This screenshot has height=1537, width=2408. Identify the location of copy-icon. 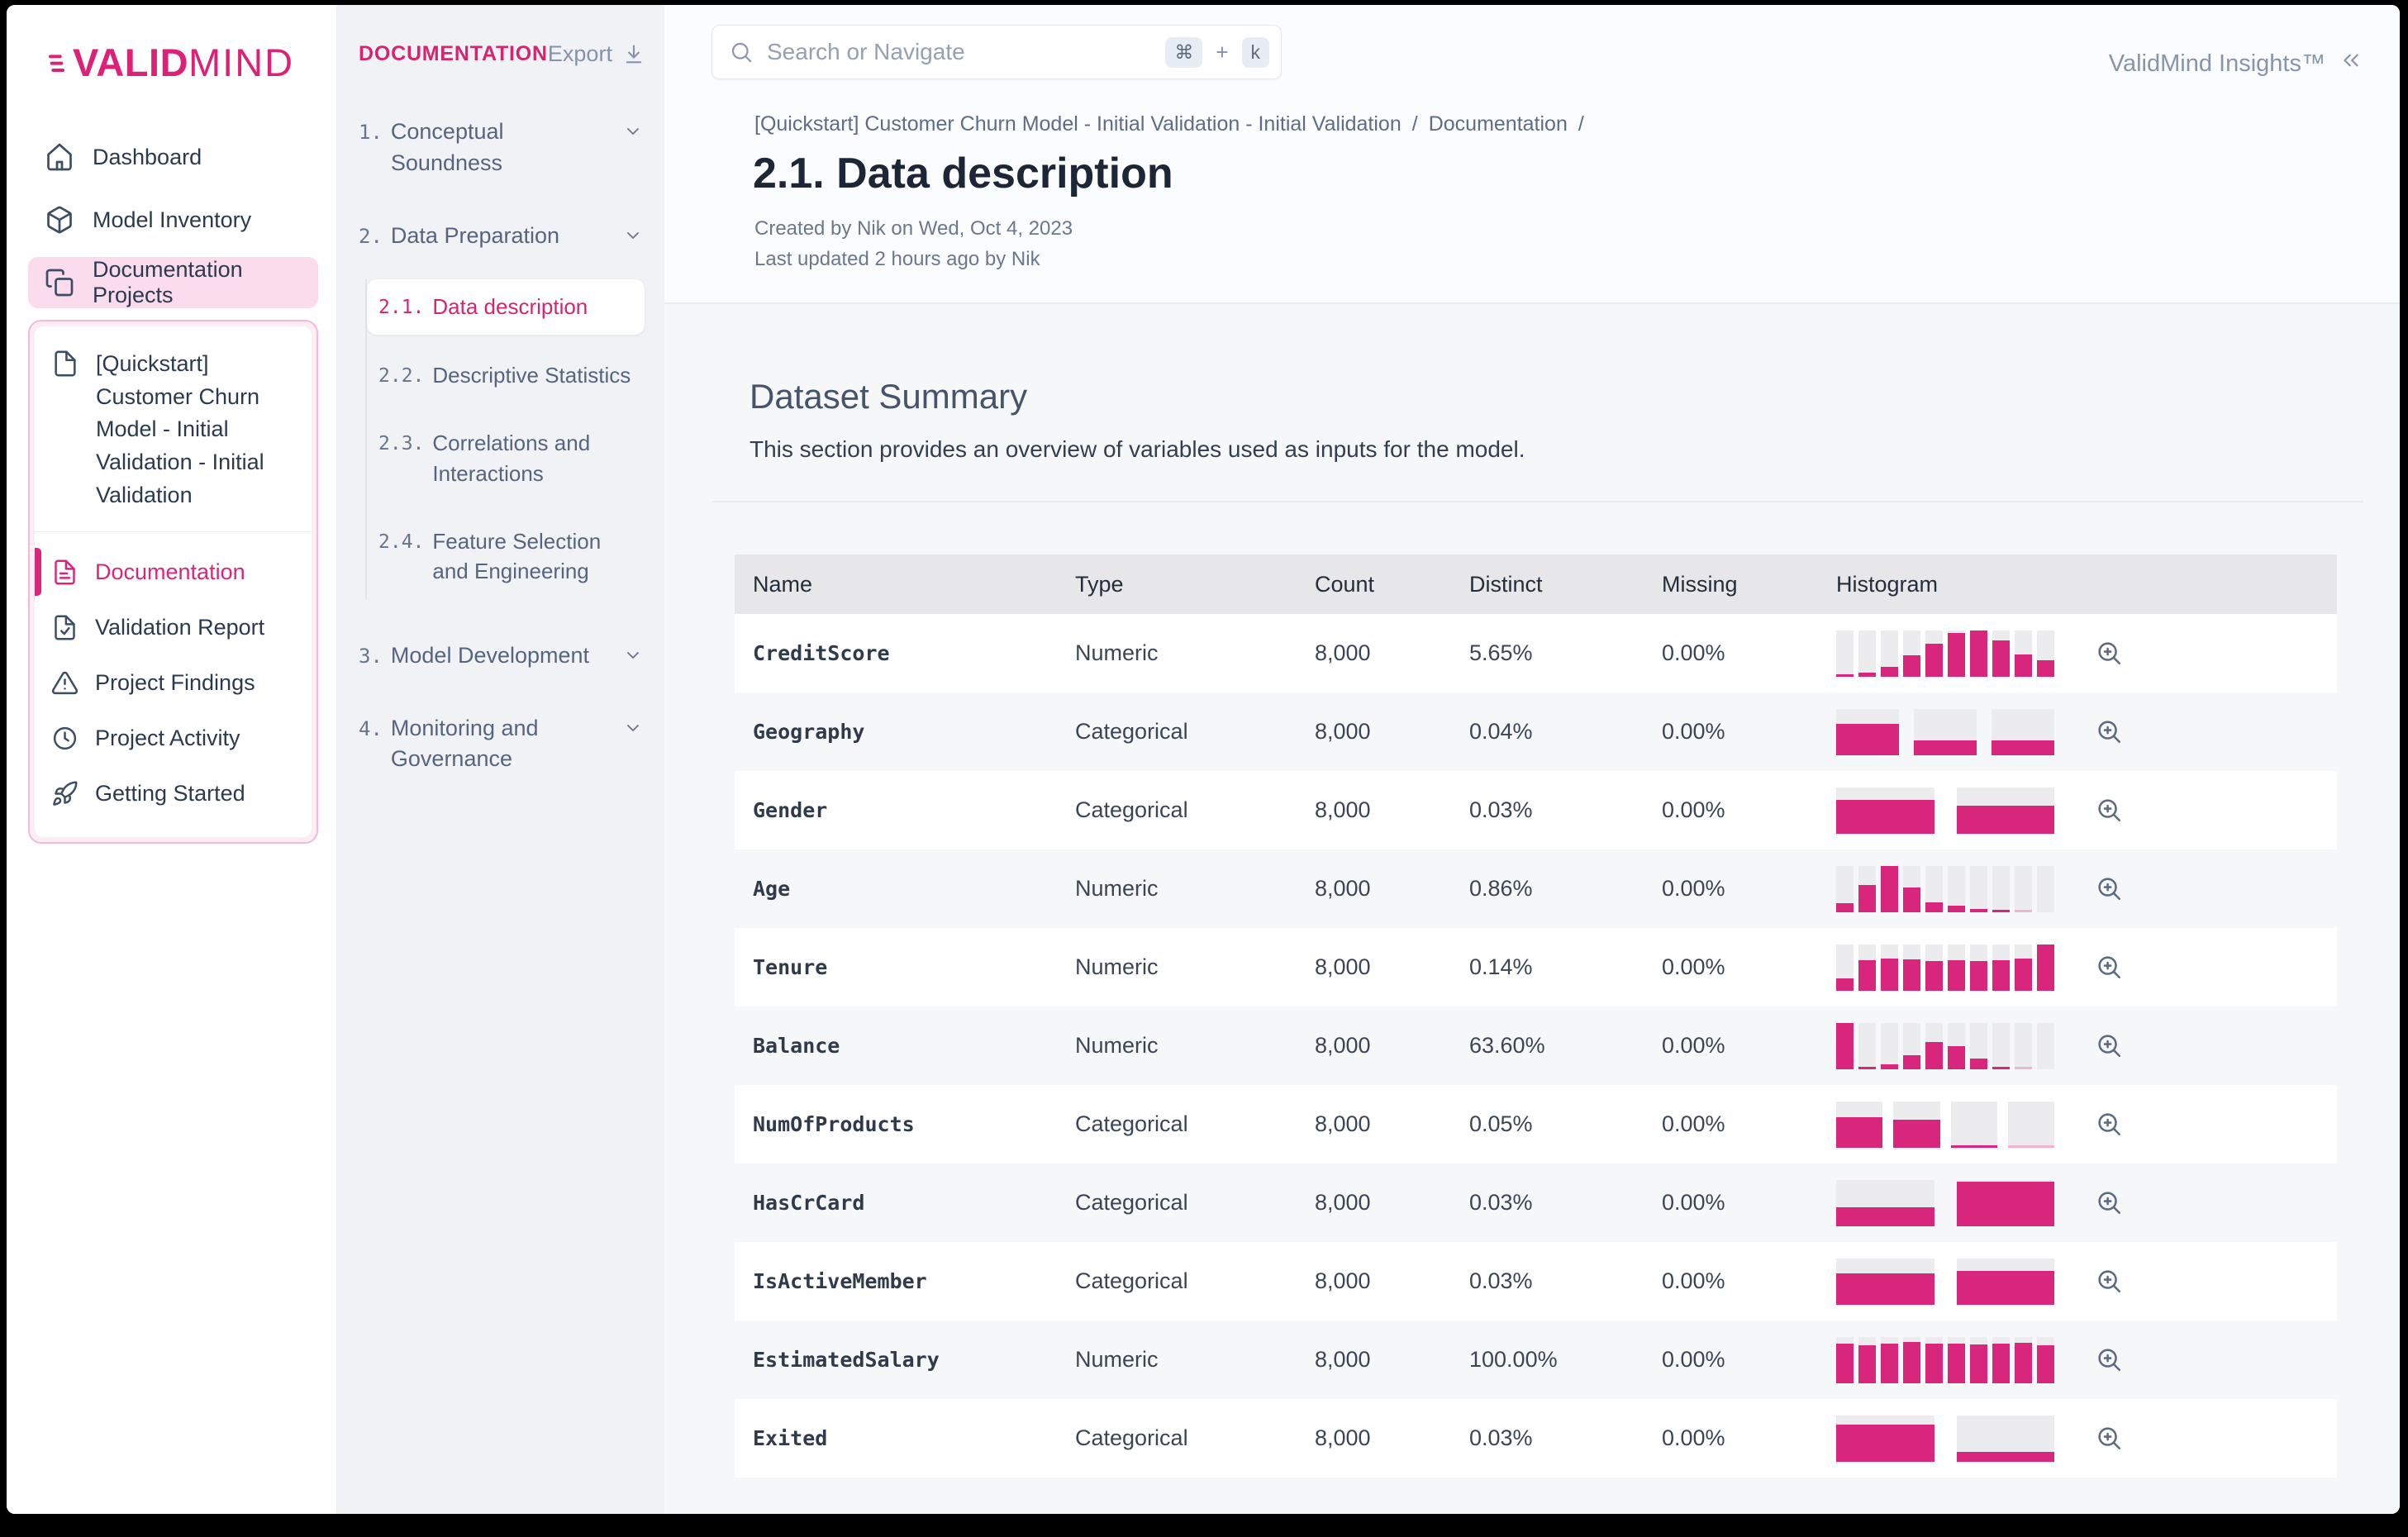
(59, 283).